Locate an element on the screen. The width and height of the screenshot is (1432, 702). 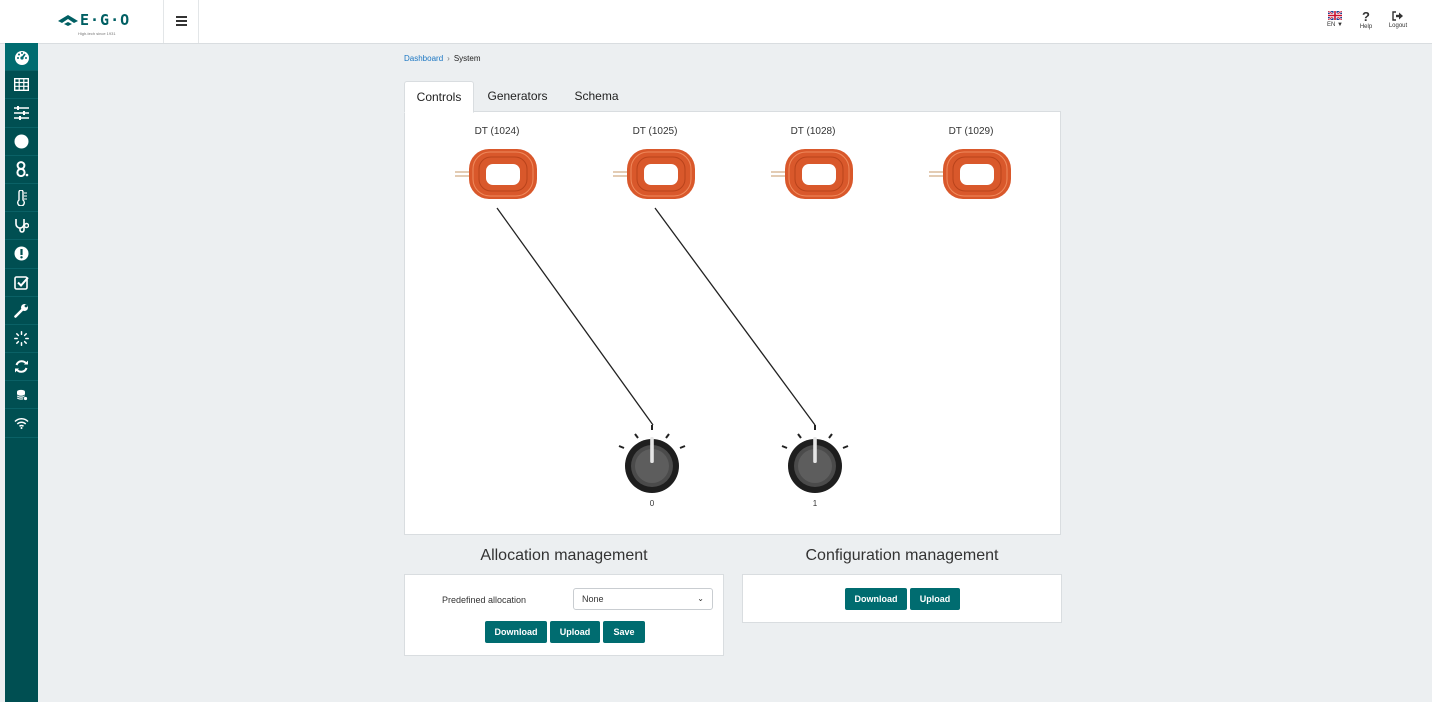
ego-logo: E·G·O High-tech since 1931 is located at coordinates (106, 25).